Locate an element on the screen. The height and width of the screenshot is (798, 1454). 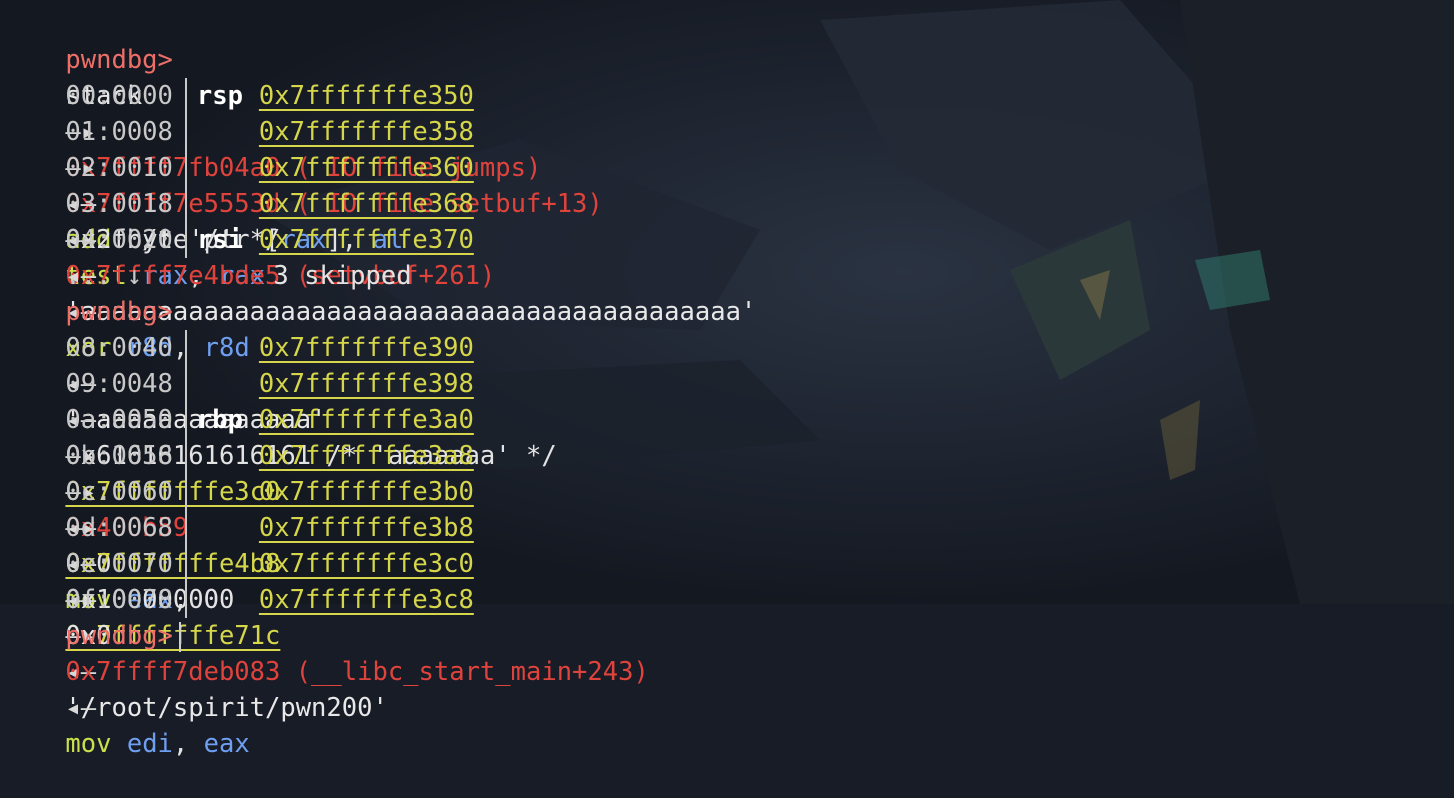
stack-address: 0x7fffffffe3c8 is located at coordinates (366, 600).